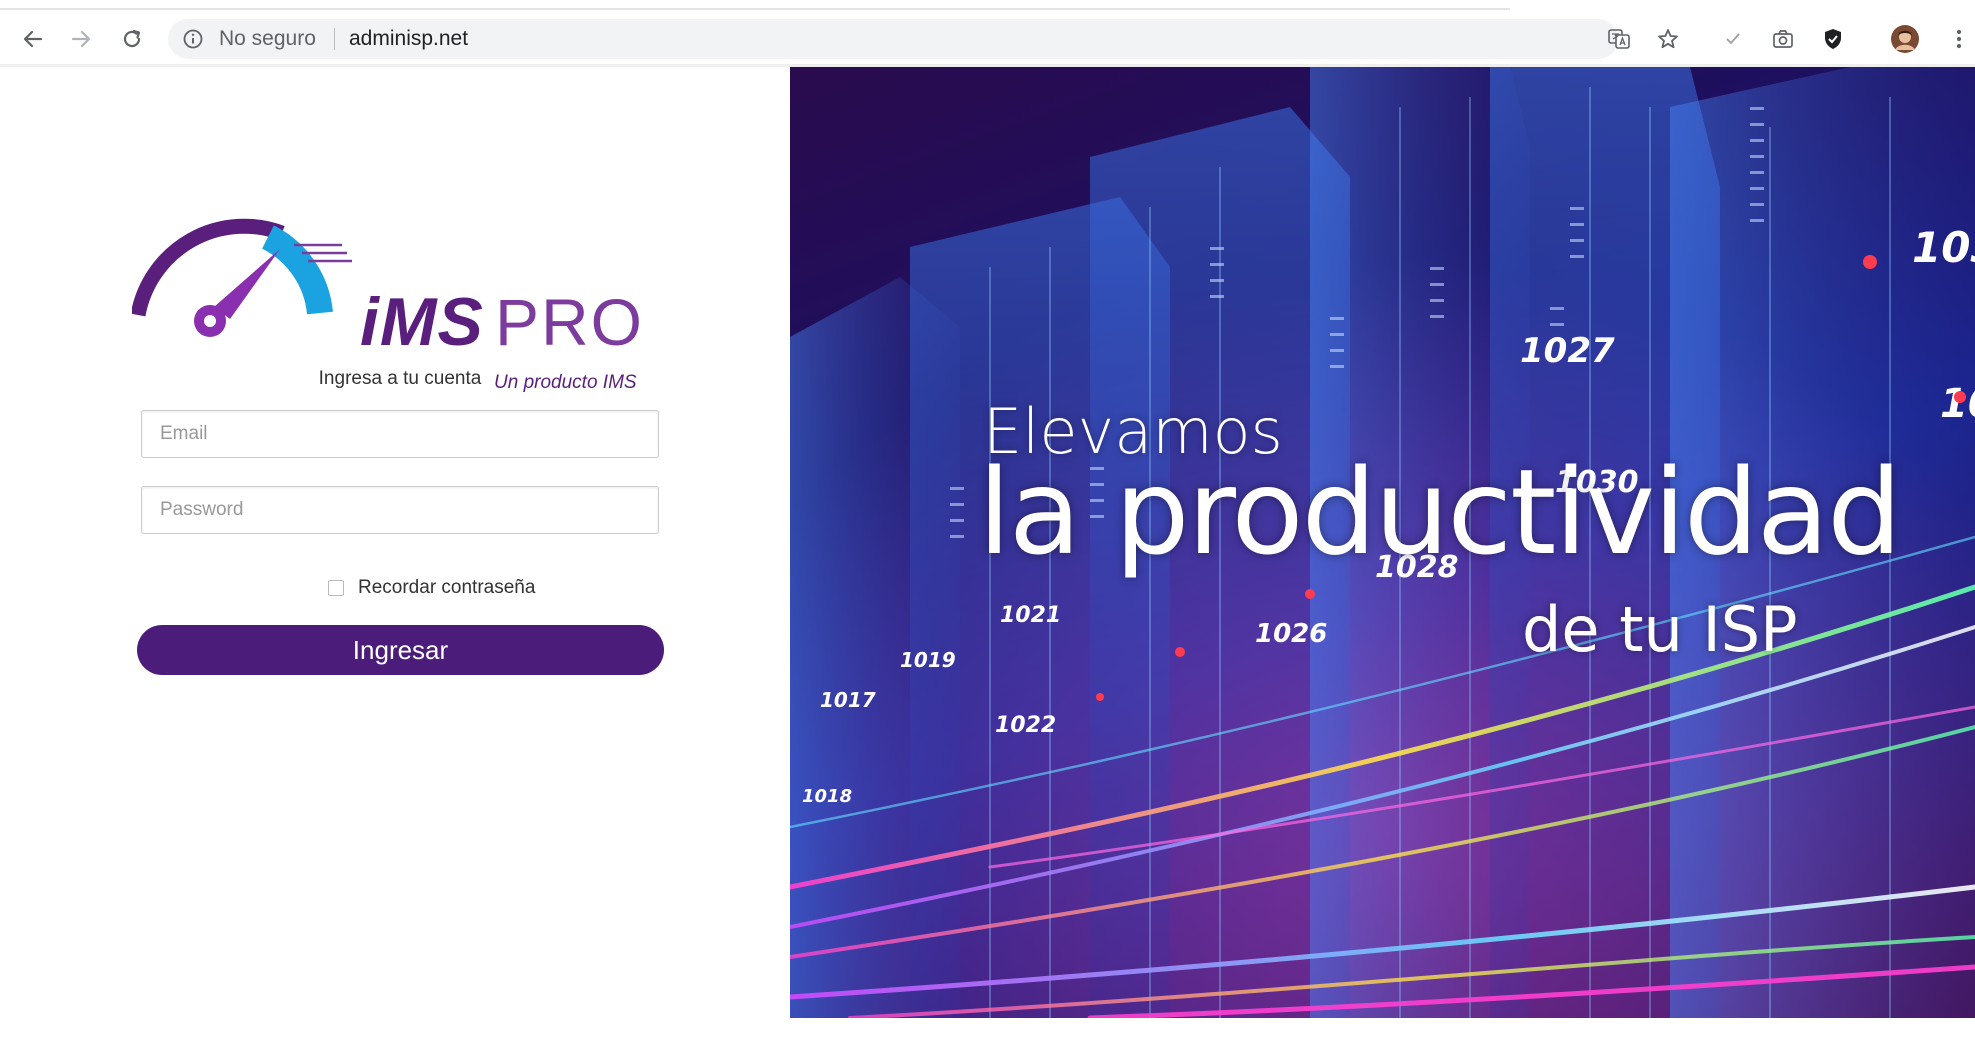 The image size is (1975, 1038). I want to click on url-text: adminisp.net, so click(408, 39).